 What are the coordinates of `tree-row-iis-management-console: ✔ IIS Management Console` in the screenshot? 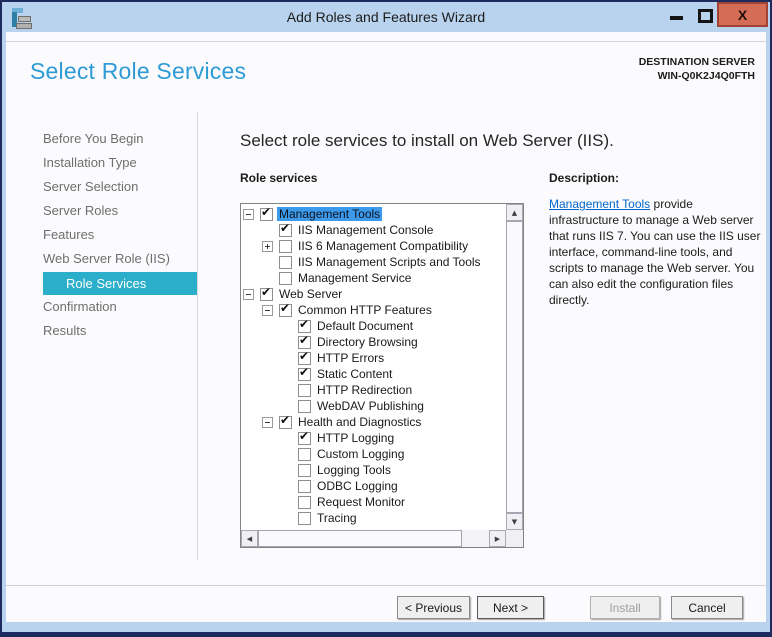 It's located at (373, 229).